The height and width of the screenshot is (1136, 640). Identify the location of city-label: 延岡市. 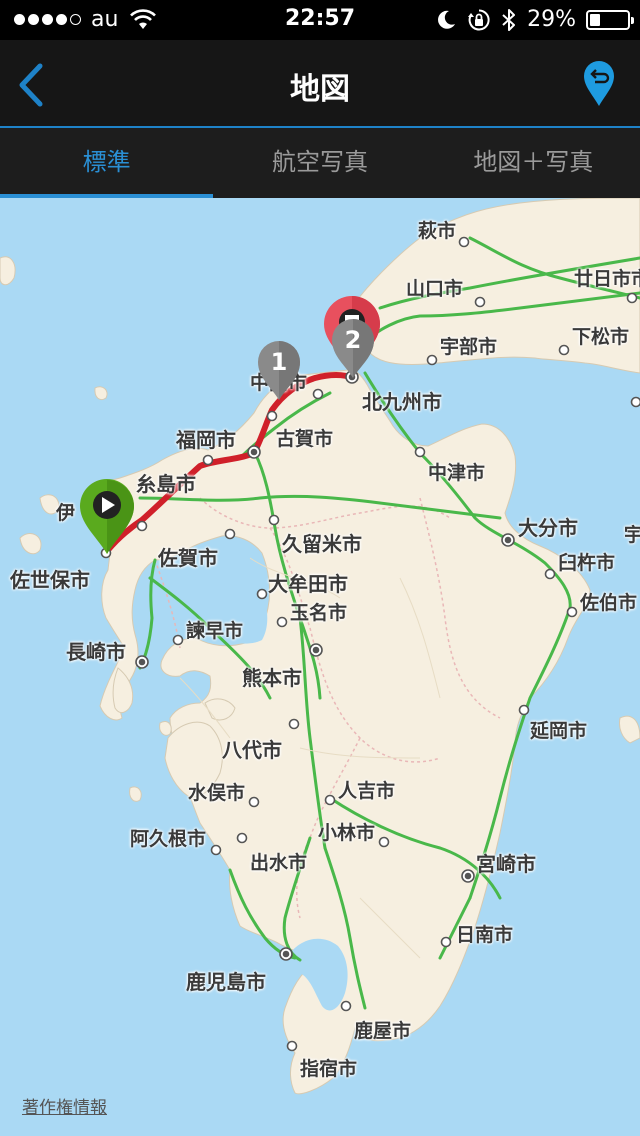
(559, 731).